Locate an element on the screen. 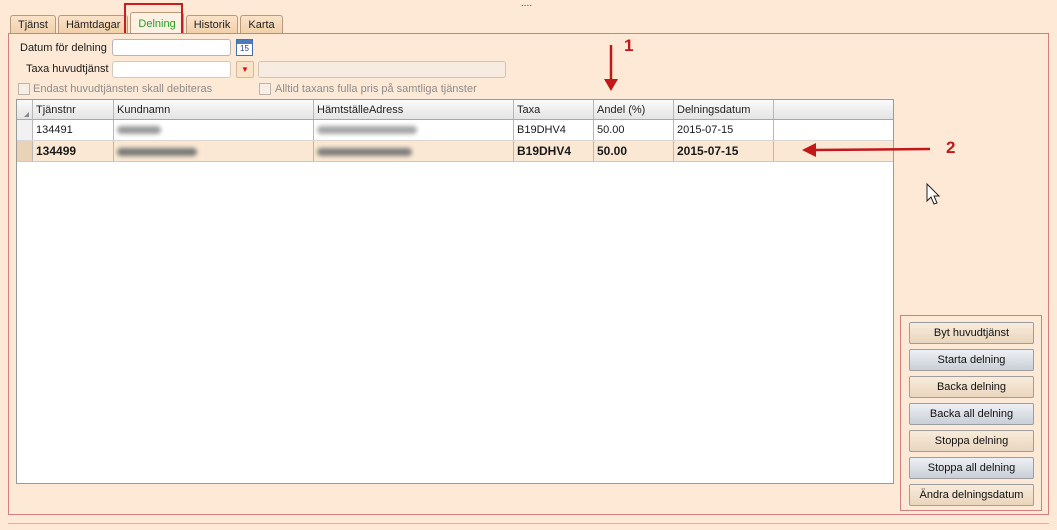 Image resolution: width=1057 pixels, height=530 pixels. col-tjanstnr: Tjänstnr is located at coordinates (73, 109).